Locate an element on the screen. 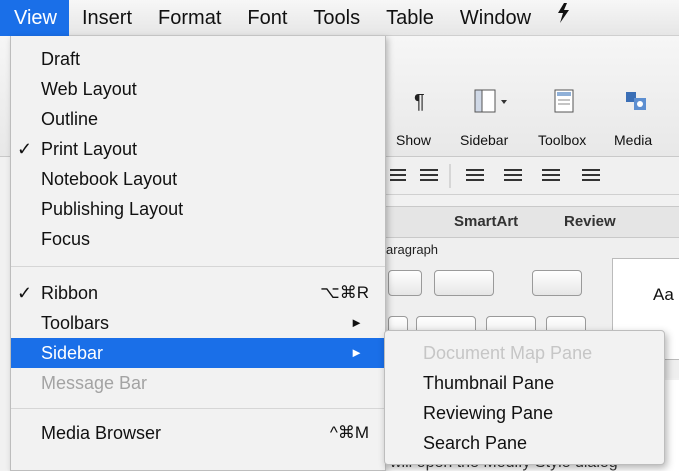 The image size is (679, 471). show-button: Show is located at coordinates (413, 140).